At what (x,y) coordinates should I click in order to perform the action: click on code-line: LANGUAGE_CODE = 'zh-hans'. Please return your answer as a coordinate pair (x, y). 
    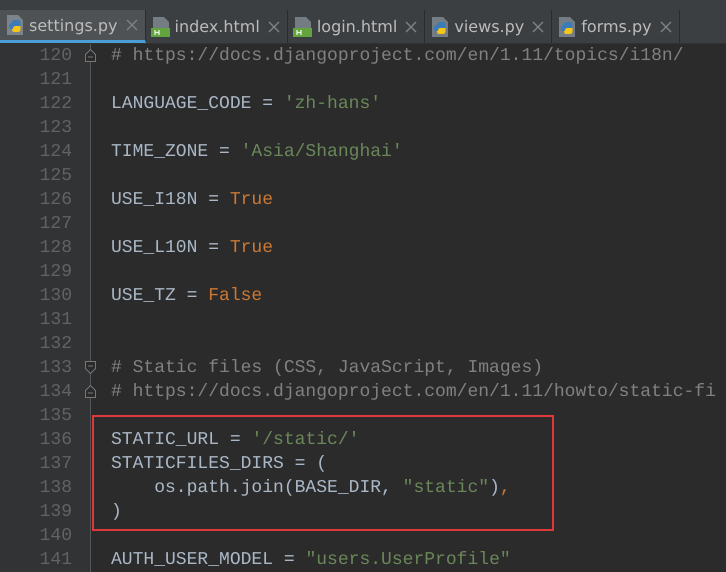
    Looking at the image, I should click on (246, 104).